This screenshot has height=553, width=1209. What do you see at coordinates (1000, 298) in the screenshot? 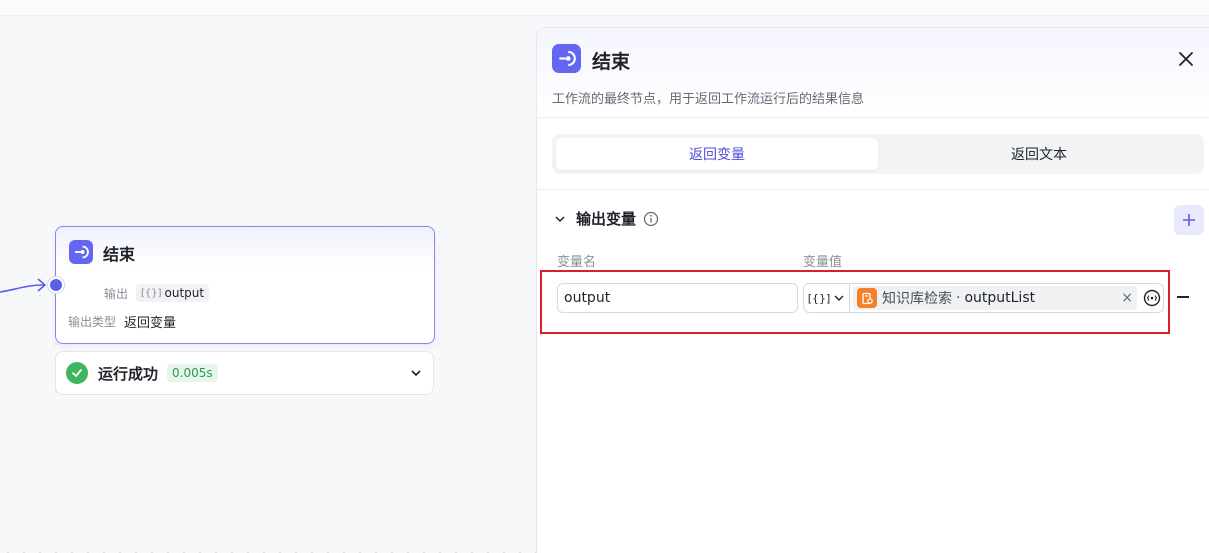
I see `reference-variable: outputList` at bounding box center [1000, 298].